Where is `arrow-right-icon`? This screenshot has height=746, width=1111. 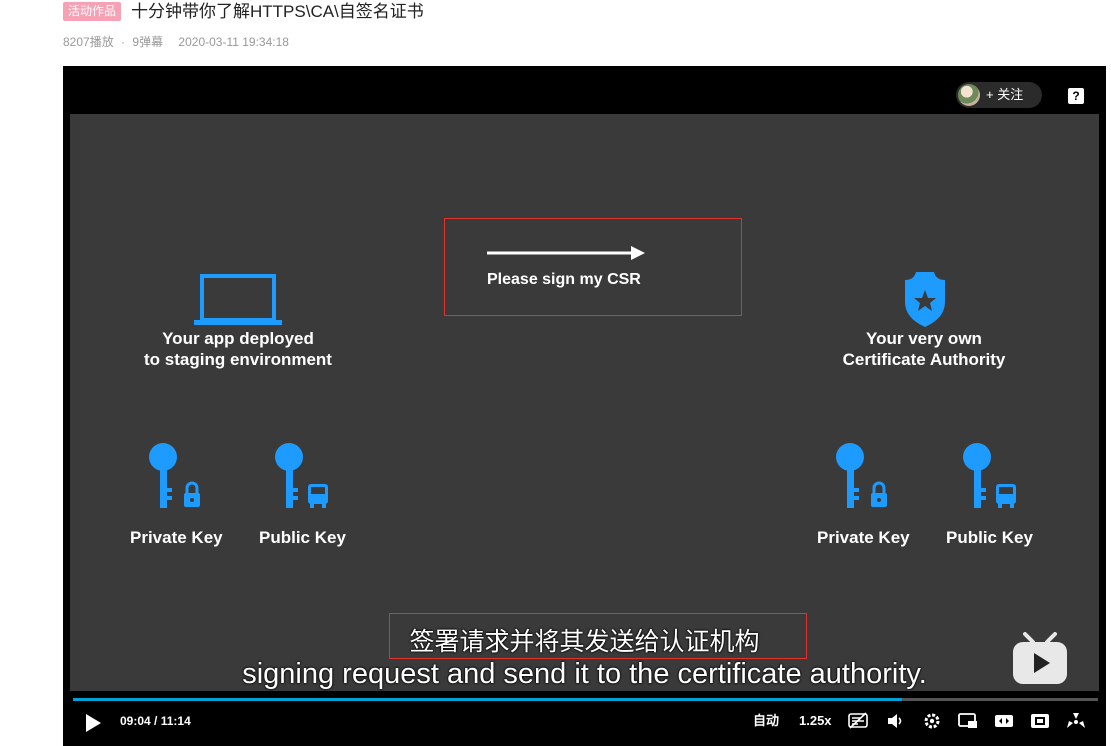 arrow-right-icon is located at coordinates (566, 253).